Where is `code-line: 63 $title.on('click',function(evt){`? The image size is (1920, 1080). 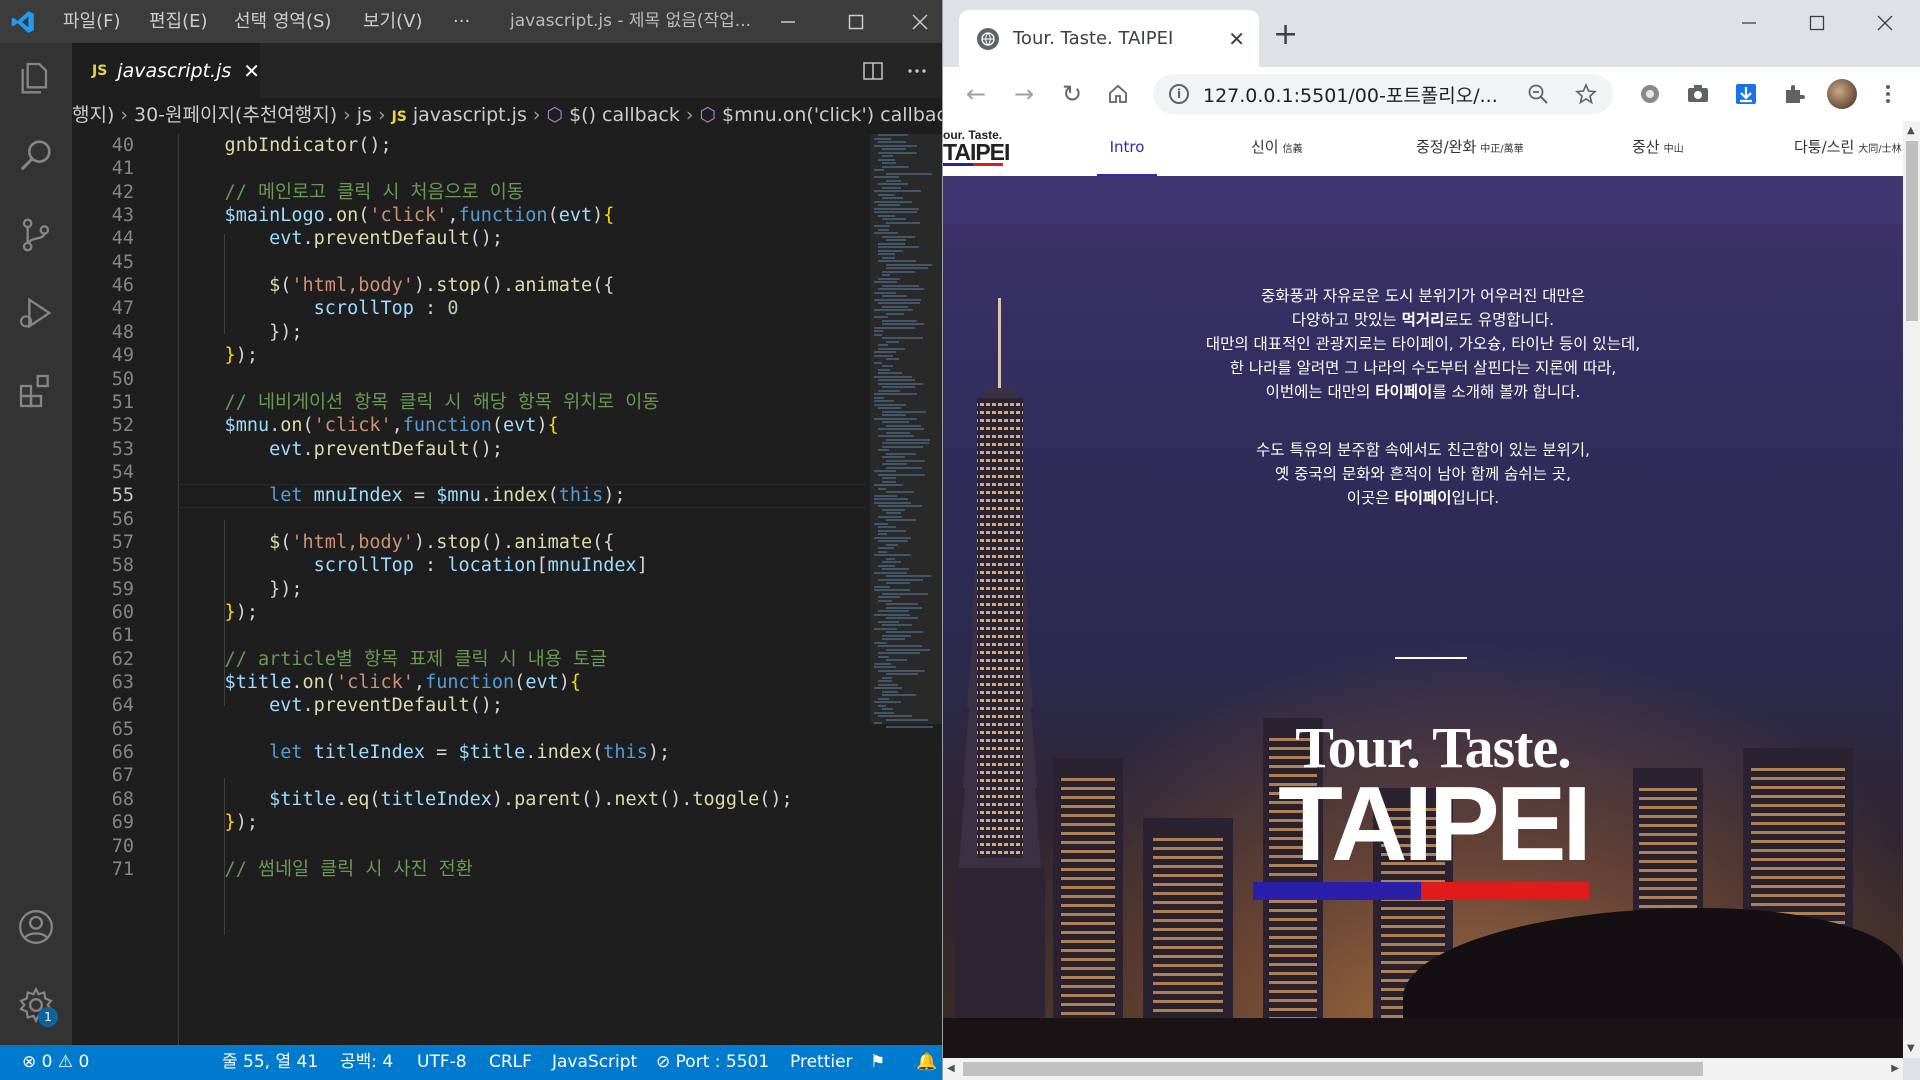 code-line: 63 $title.on('click',function(evt){ is located at coordinates (471, 682).